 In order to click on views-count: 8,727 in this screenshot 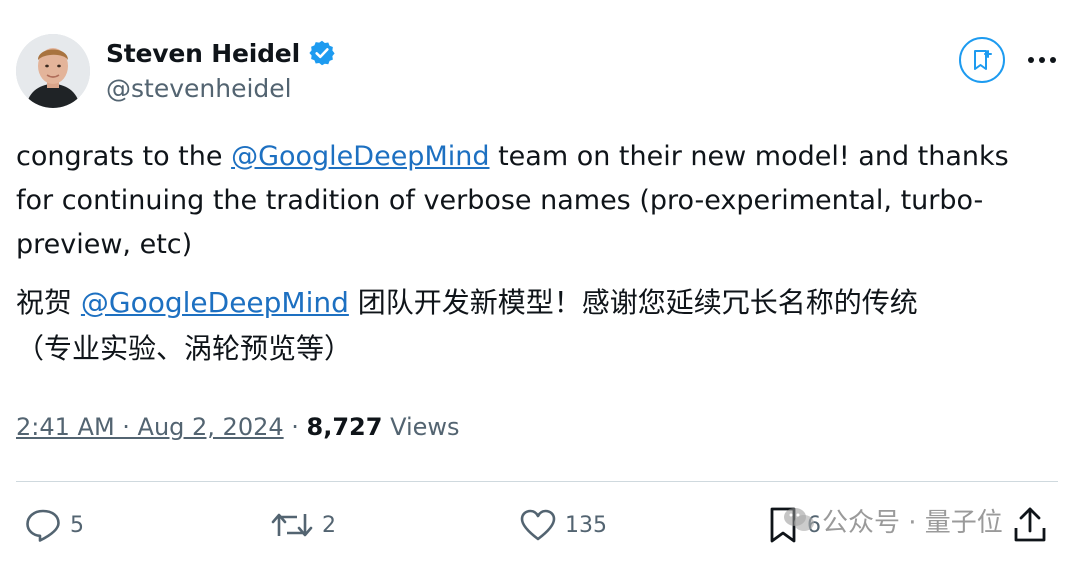, I will do `click(344, 427)`.